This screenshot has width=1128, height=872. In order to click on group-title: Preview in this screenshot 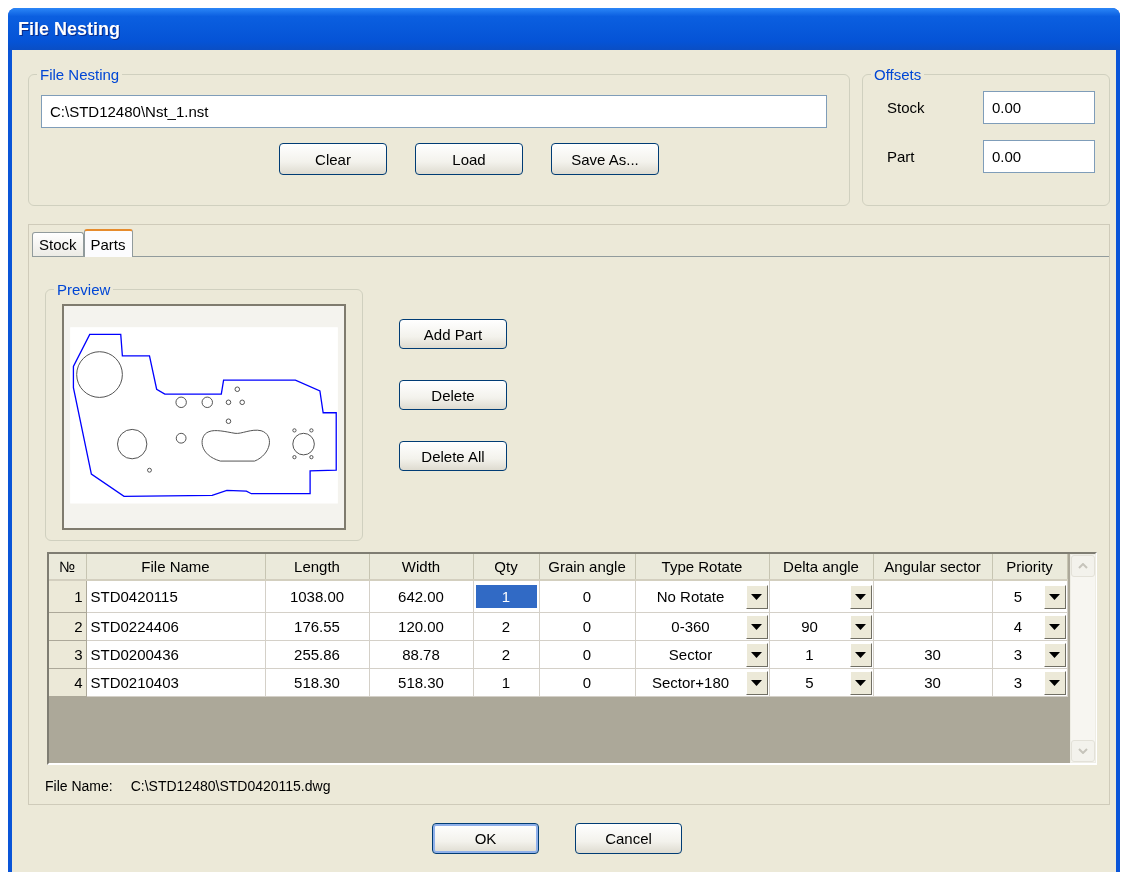, I will do `click(84, 289)`.